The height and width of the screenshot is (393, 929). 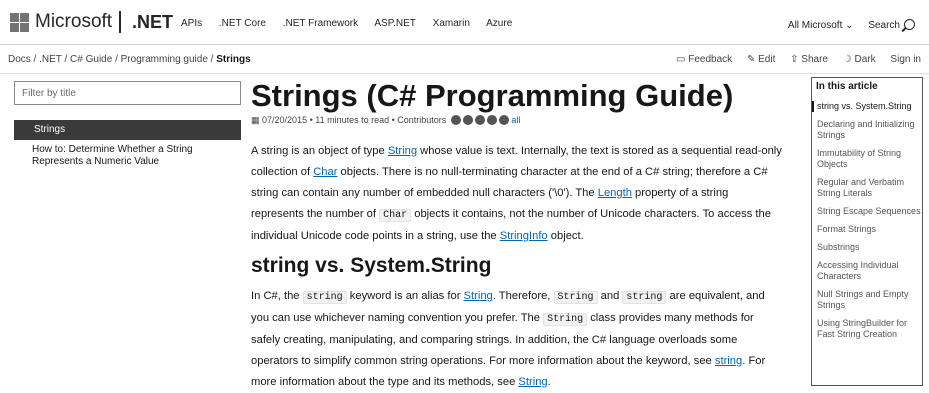 What do you see at coordinates (492, 95) in the screenshot?
I see `page-title: Strings (C# Programming Guide)` at bounding box center [492, 95].